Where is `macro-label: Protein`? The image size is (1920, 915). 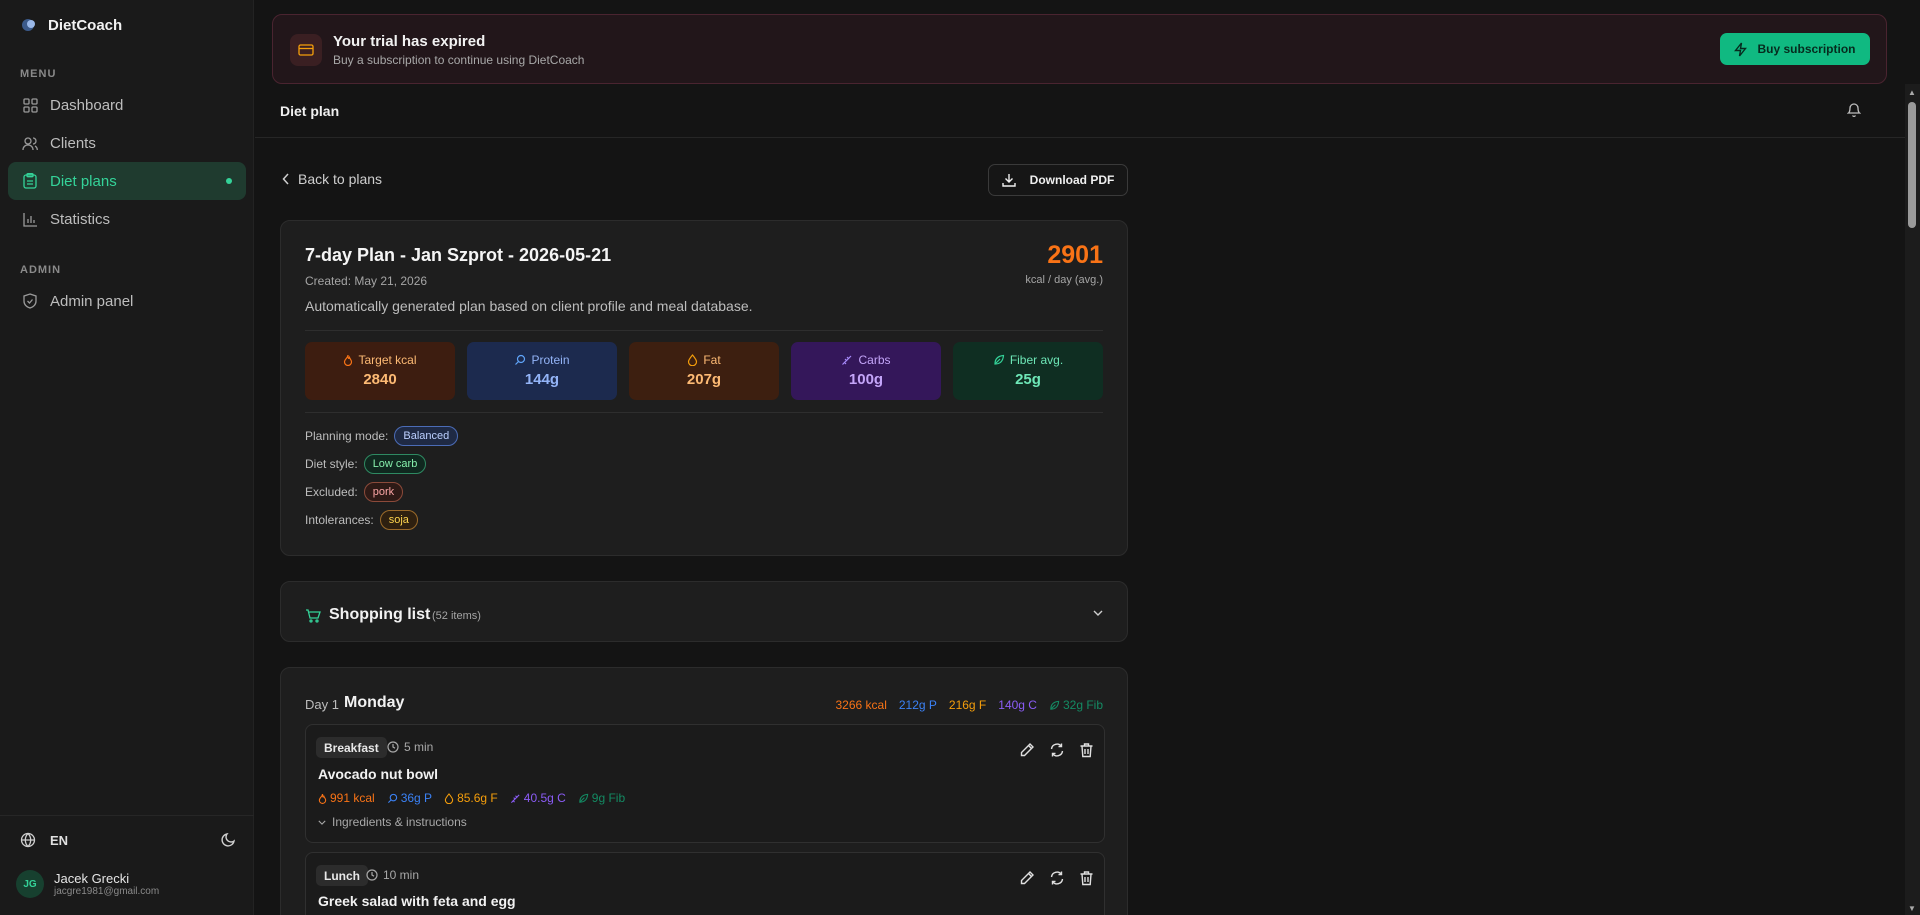
macro-label: Protein is located at coordinates (550, 360).